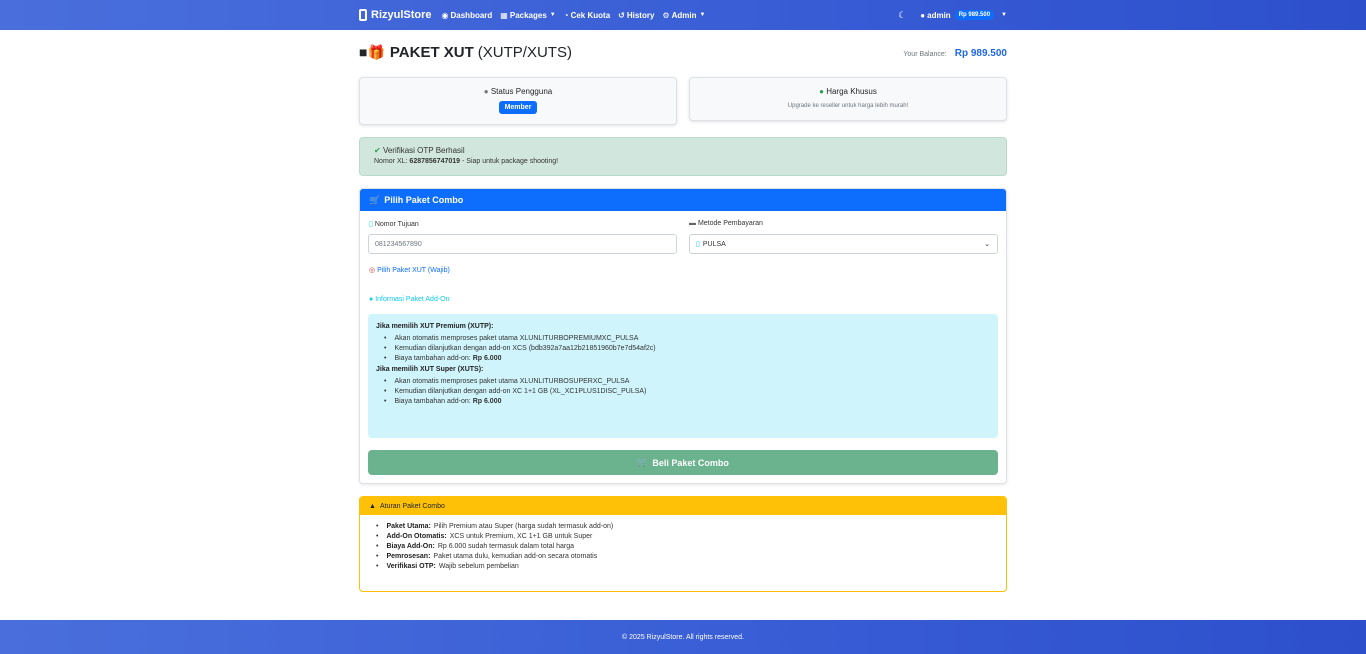  I want to click on gear-icon: ⚙, so click(666, 15).